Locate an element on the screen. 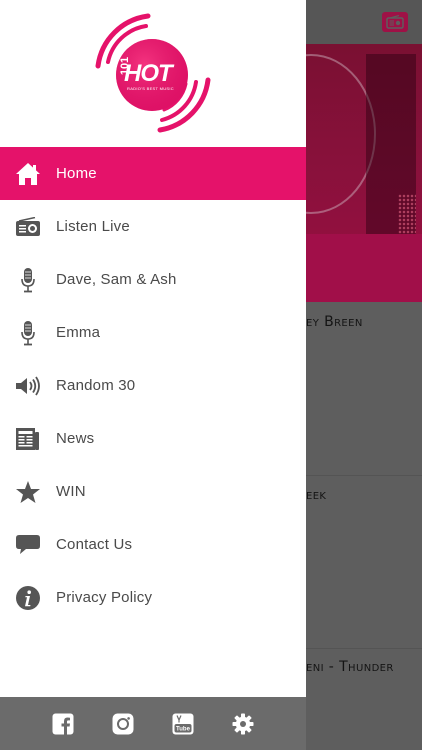 The height and width of the screenshot is (750, 422). nav-item-listen-live: Listen Live is located at coordinates (153, 226).